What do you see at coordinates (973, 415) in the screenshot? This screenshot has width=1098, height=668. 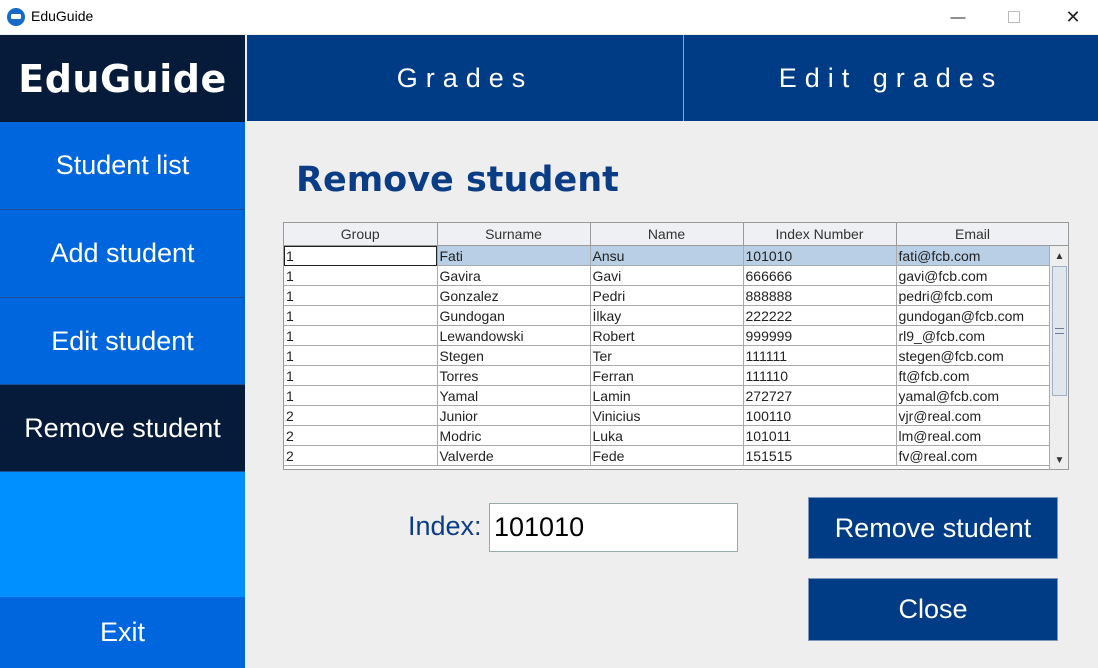 I see `cell-email: vjr@real.com` at bounding box center [973, 415].